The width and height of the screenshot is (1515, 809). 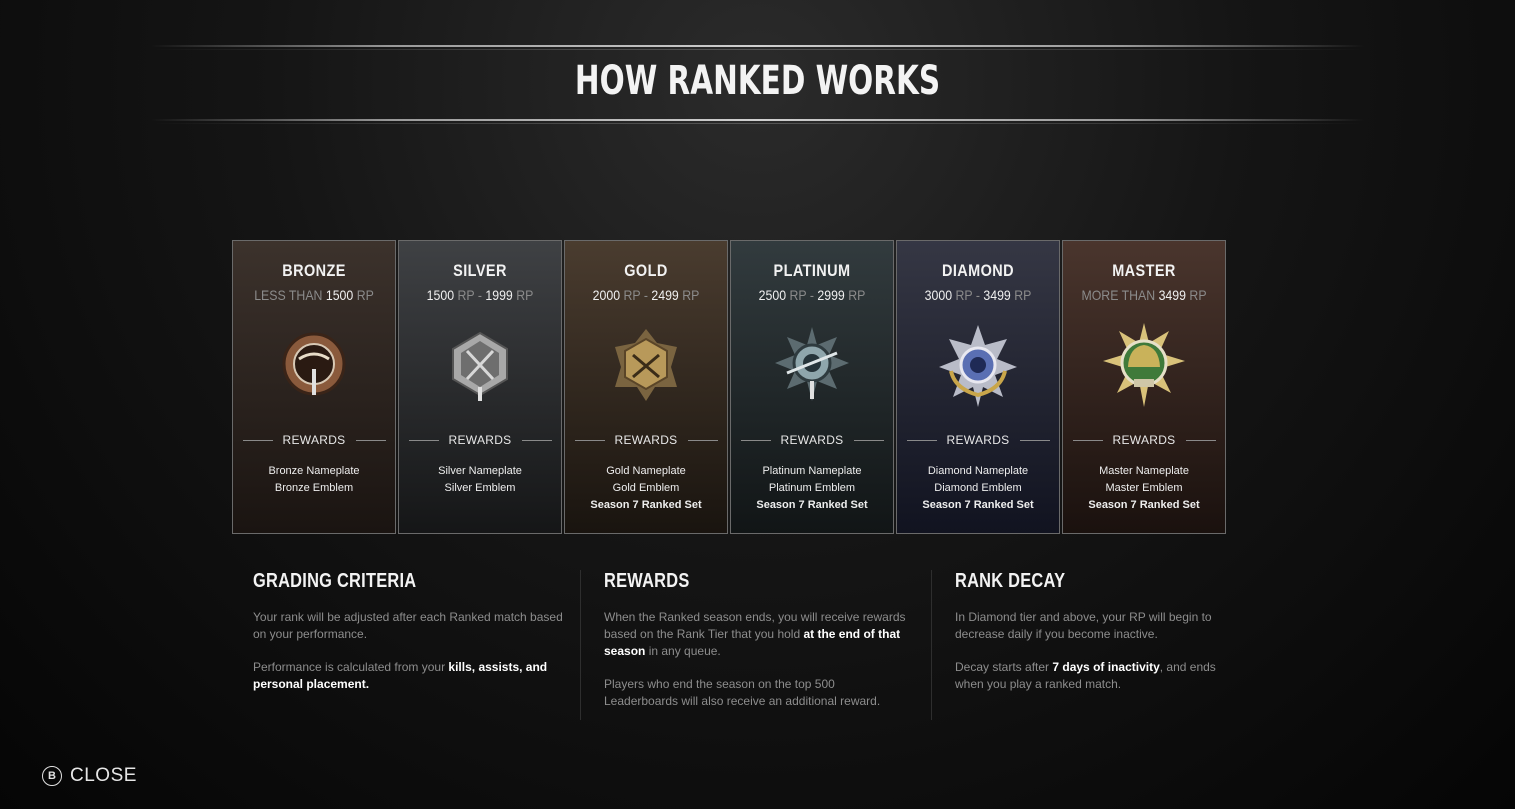 I want to click on reward-item: Bronze Nameplate, so click(x=314, y=471).